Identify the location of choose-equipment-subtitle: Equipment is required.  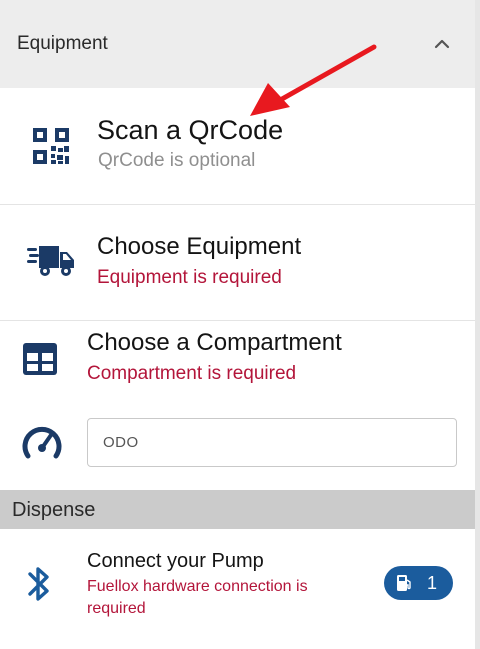
(189, 277).